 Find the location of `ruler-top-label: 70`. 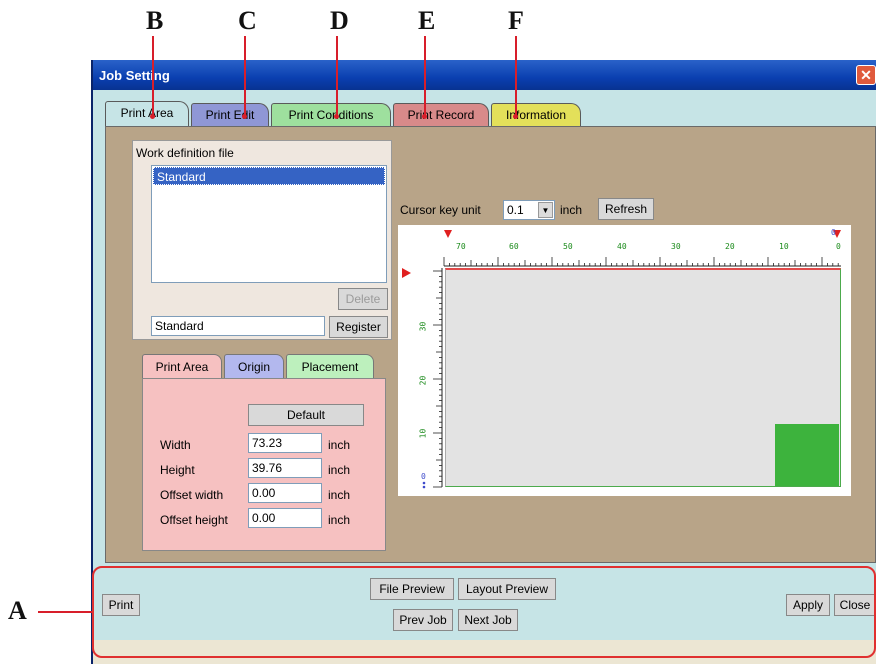

ruler-top-label: 70 is located at coordinates (461, 246).